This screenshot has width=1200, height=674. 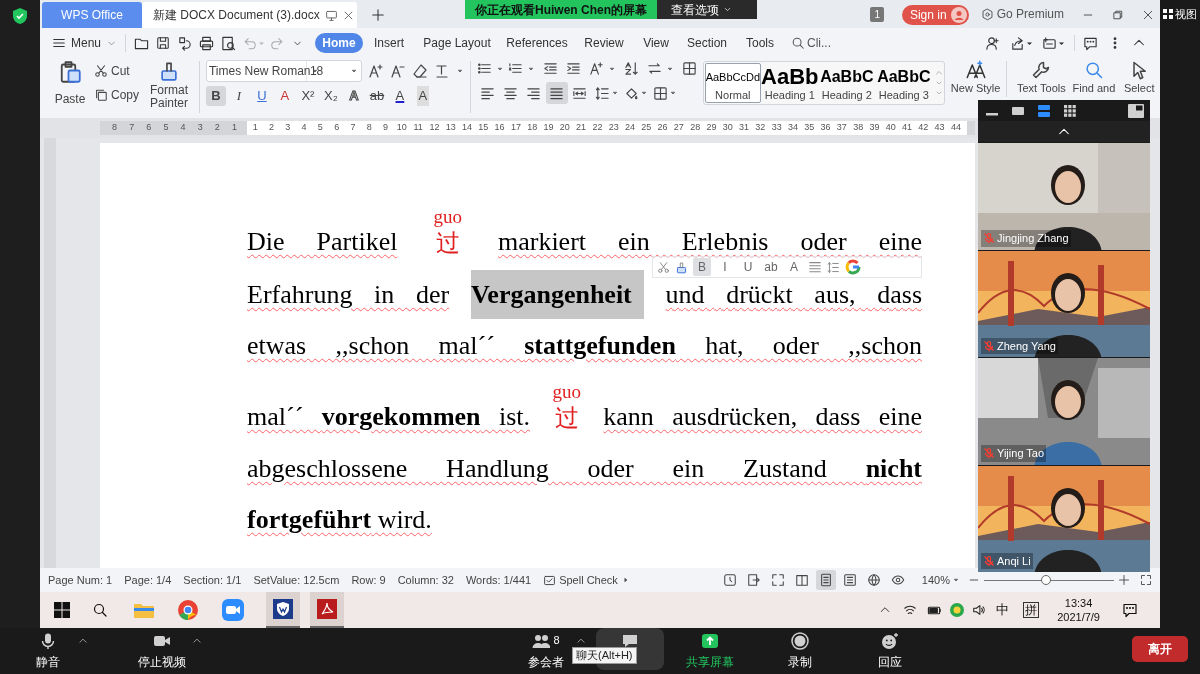 I want to click on status-text: Words: 1/441, so click(x=498, y=580).